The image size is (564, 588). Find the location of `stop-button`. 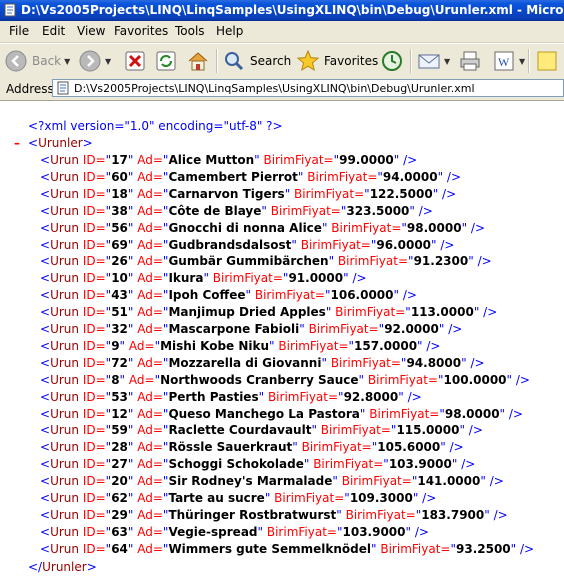

stop-button is located at coordinates (135, 61).